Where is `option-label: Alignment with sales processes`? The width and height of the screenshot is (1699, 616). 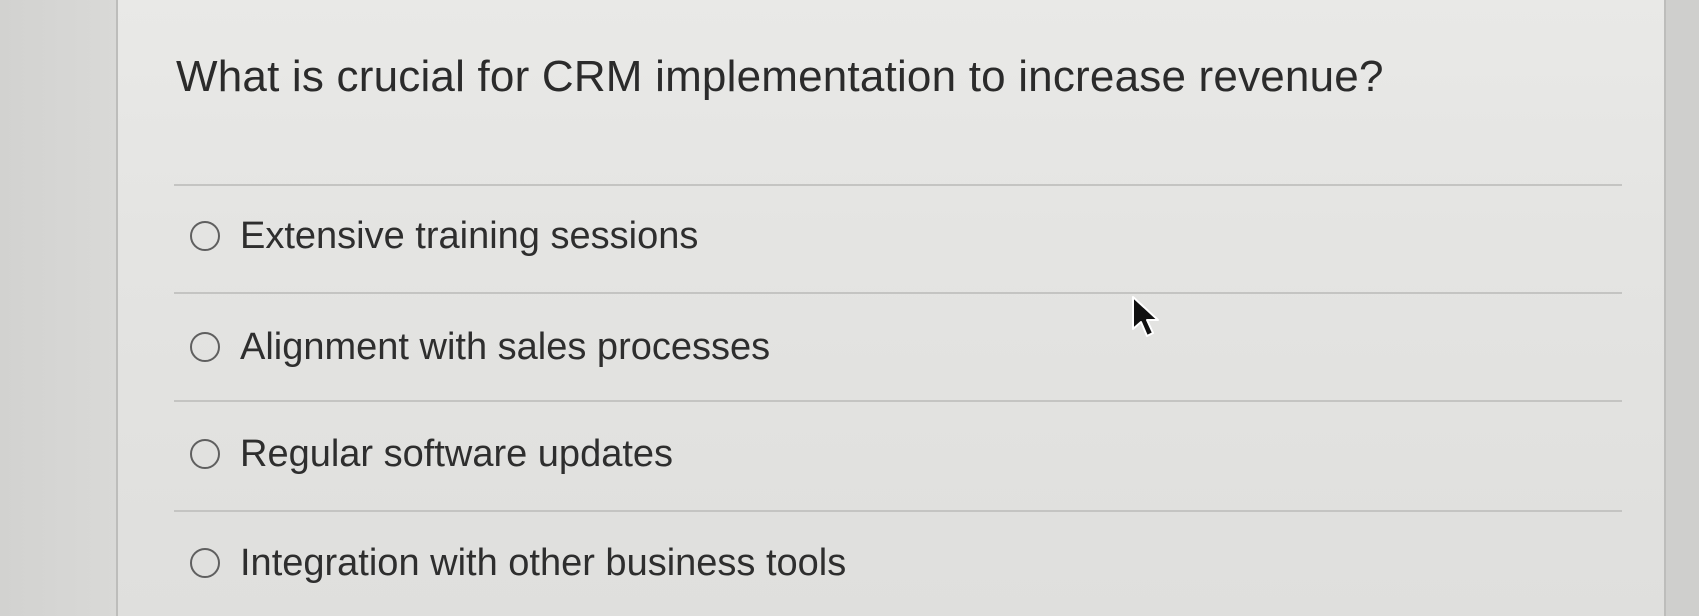
option-label: Alignment with sales processes is located at coordinates (505, 346).